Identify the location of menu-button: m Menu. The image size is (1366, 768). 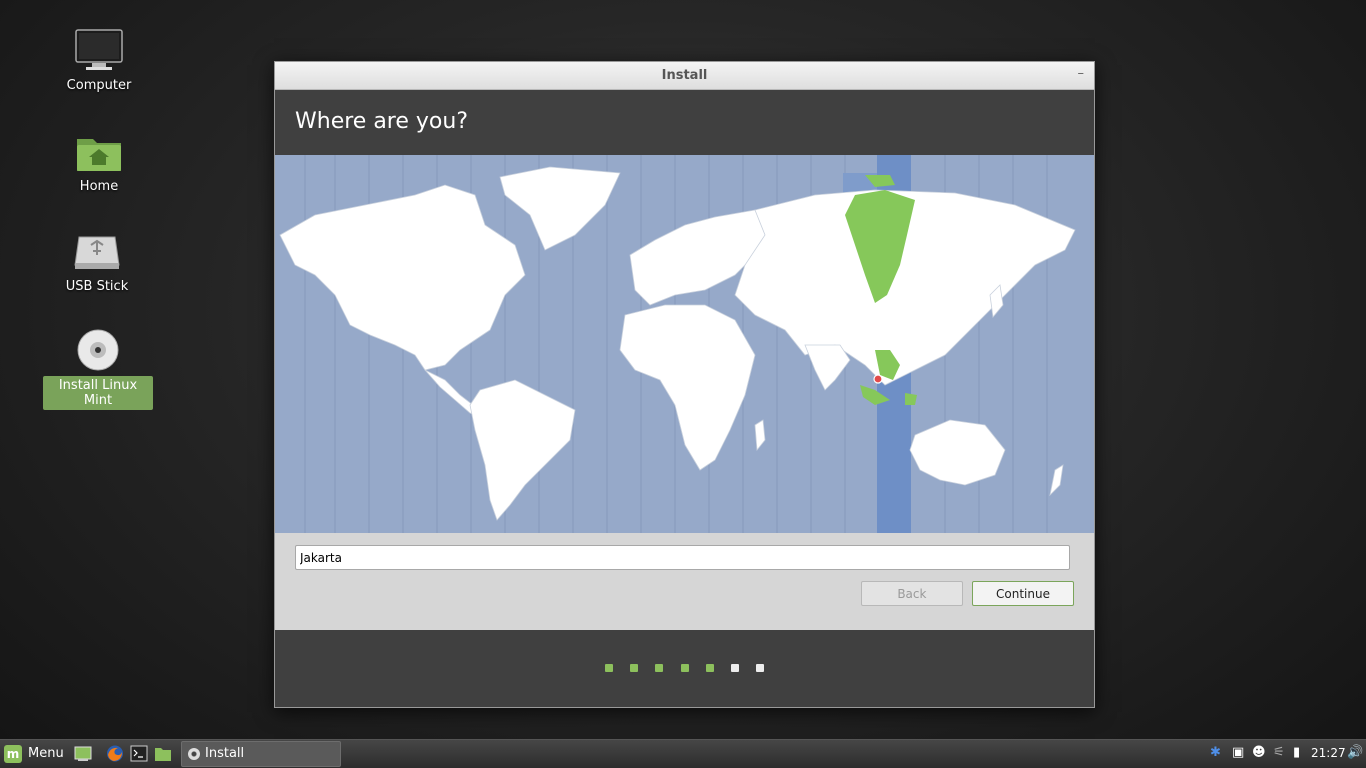
(34, 754).